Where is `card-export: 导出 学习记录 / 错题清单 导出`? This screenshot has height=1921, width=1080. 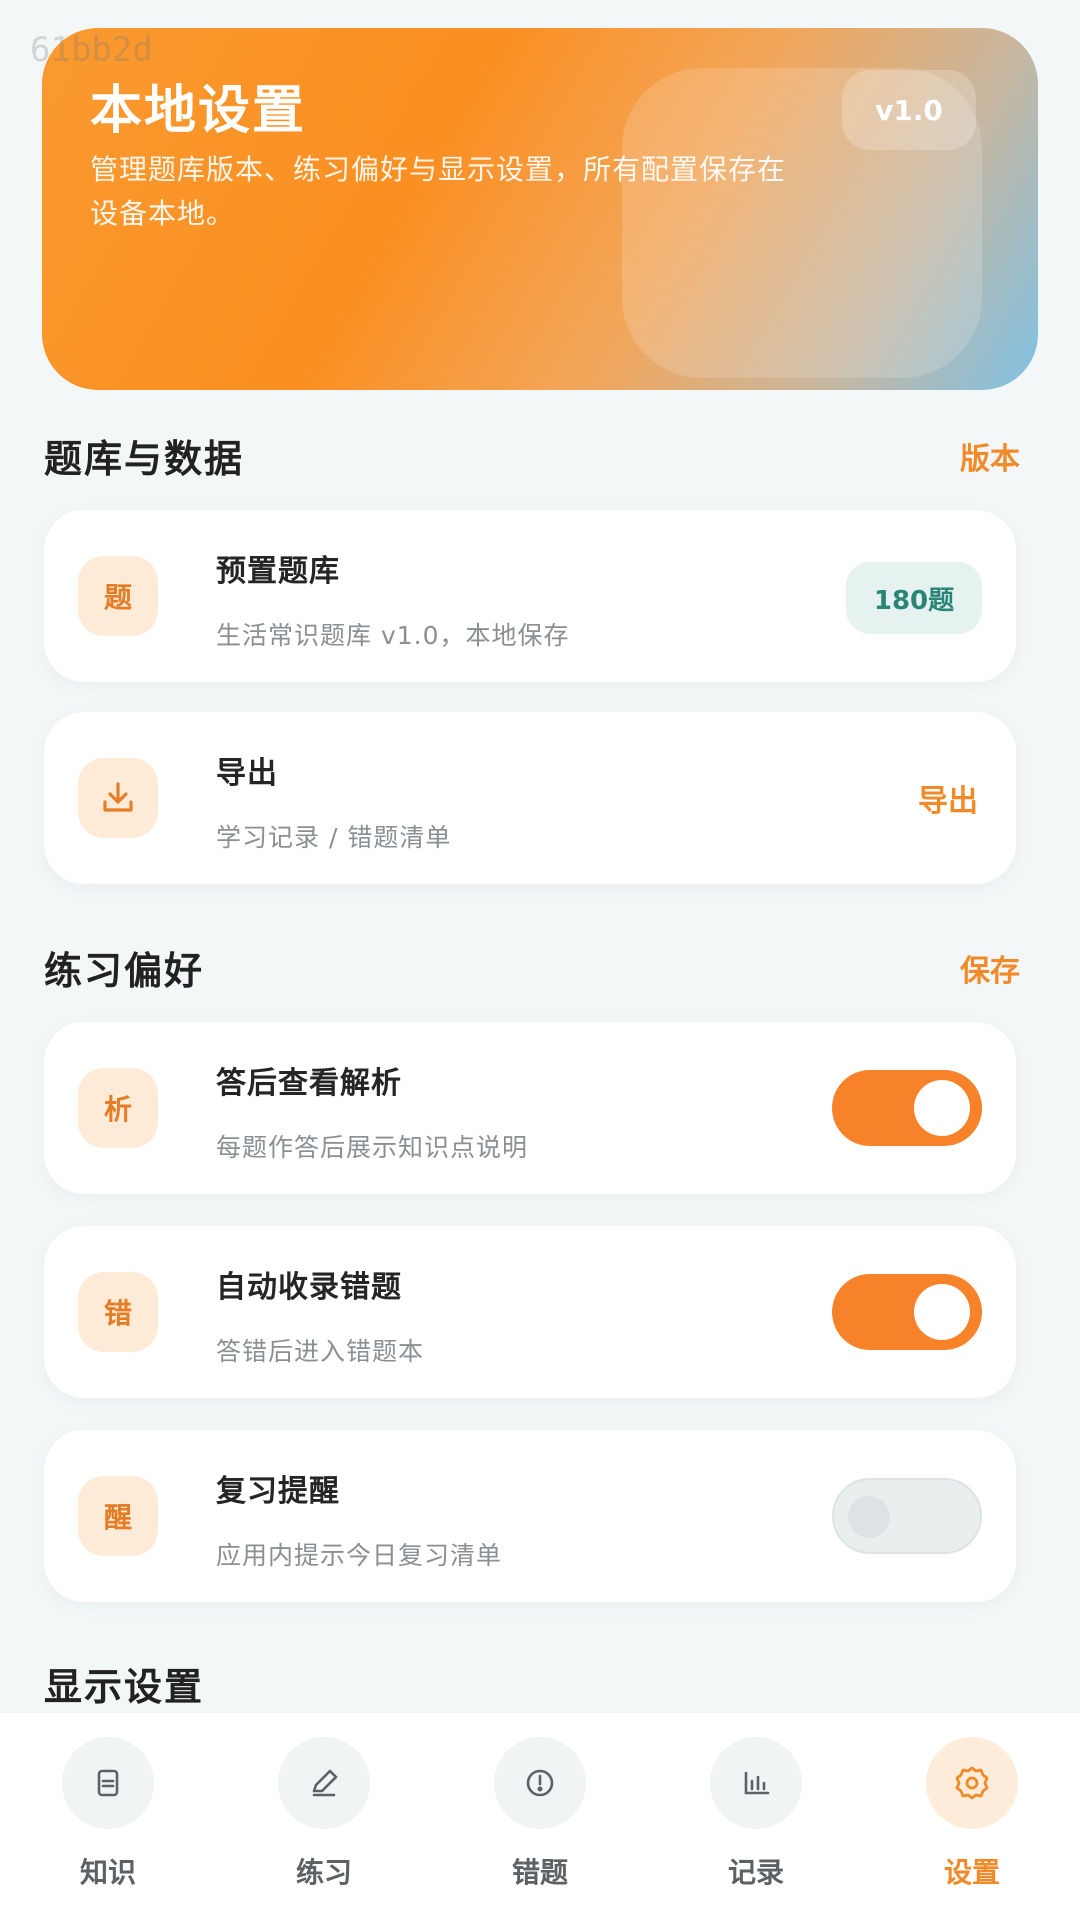 card-export: 导出 学习记录 / 错题清单 导出 is located at coordinates (530, 798).